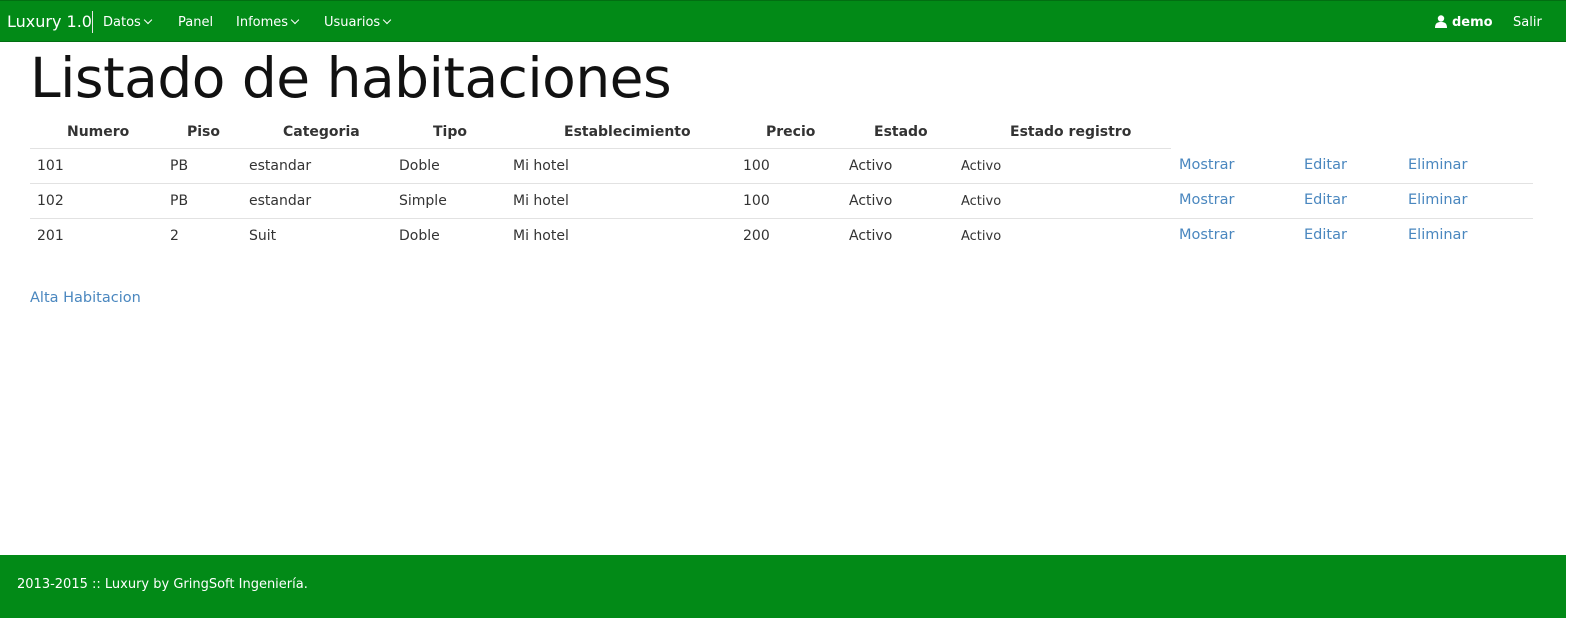 The image size is (1584, 618). What do you see at coordinates (756, 236) in the screenshot?
I see `cell-precio: 200` at bounding box center [756, 236].